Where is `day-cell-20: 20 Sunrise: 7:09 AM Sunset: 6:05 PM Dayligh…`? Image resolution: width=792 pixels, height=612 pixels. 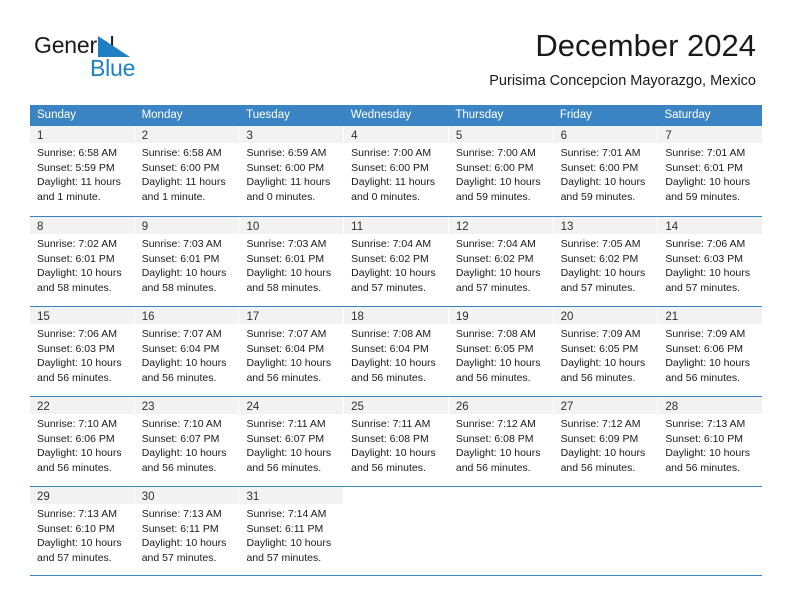 day-cell-20: 20 Sunrise: 7:09 AM Sunset: 6:05 PM Dayligh… is located at coordinates (606, 351).